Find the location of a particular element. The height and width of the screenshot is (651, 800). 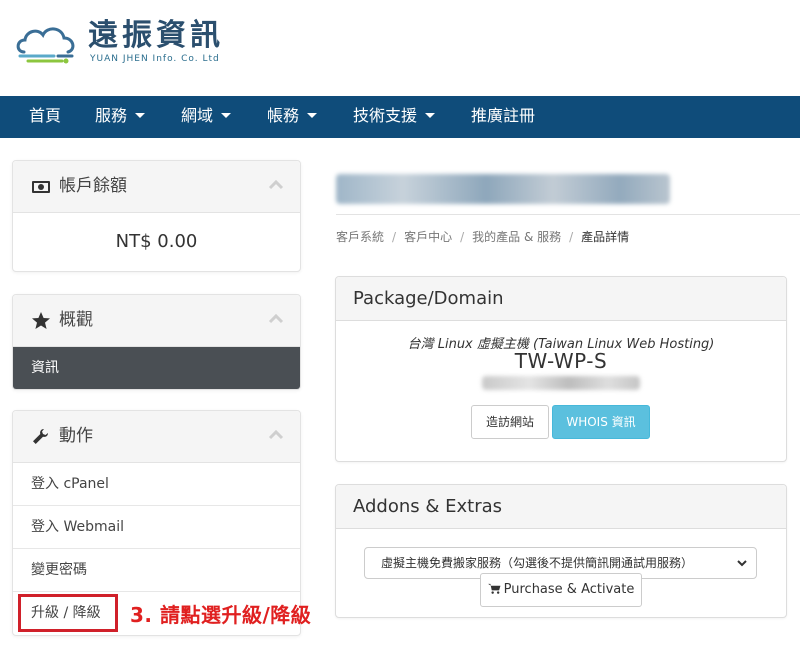

nav-item-billing: 帳務 is located at coordinates (292, 117).